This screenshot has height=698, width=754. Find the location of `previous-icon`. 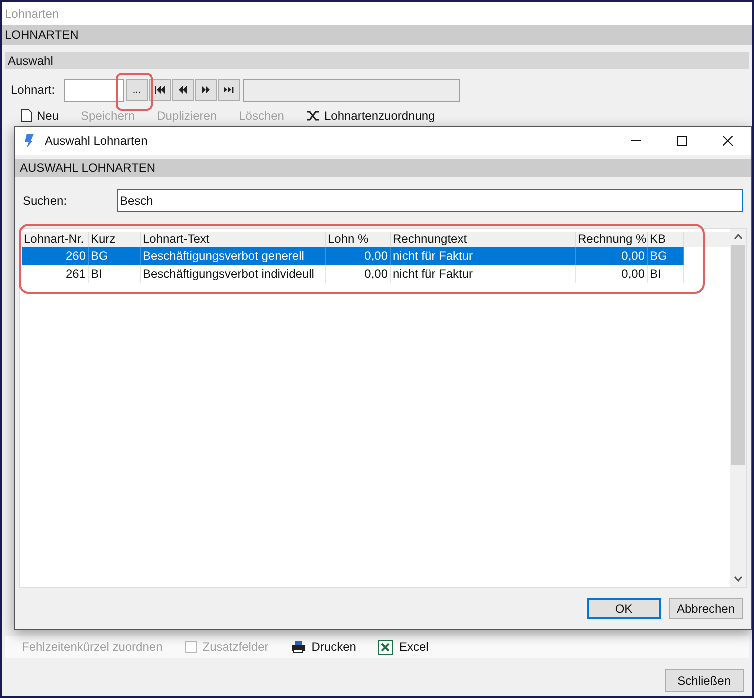

previous-icon is located at coordinates (183, 90).